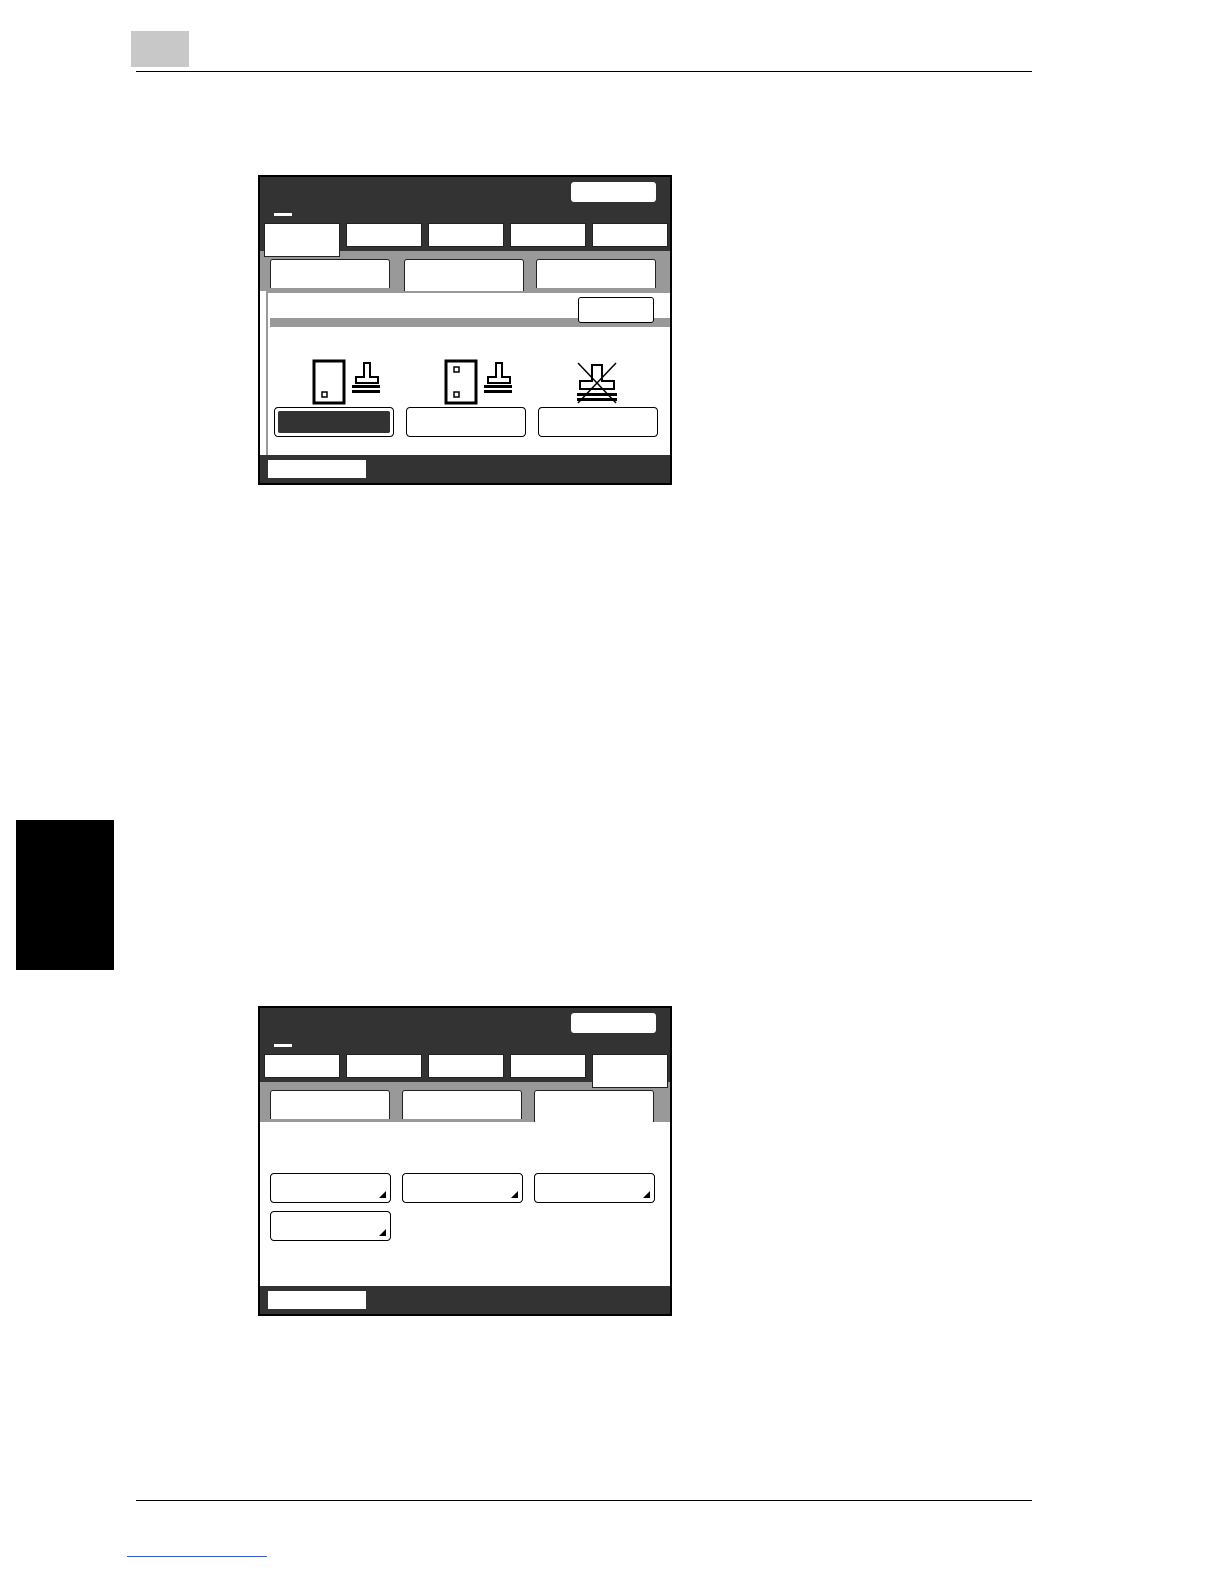  Describe the element at coordinates (465, 1204) in the screenshot. I see `menu-panel` at that location.